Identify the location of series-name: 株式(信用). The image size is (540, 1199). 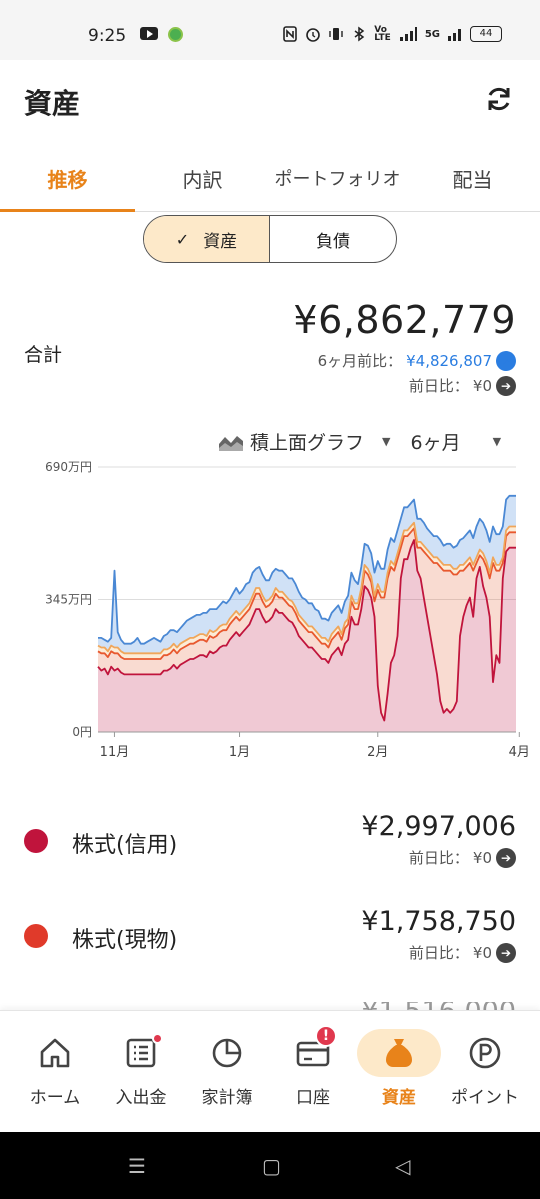
(125, 845).